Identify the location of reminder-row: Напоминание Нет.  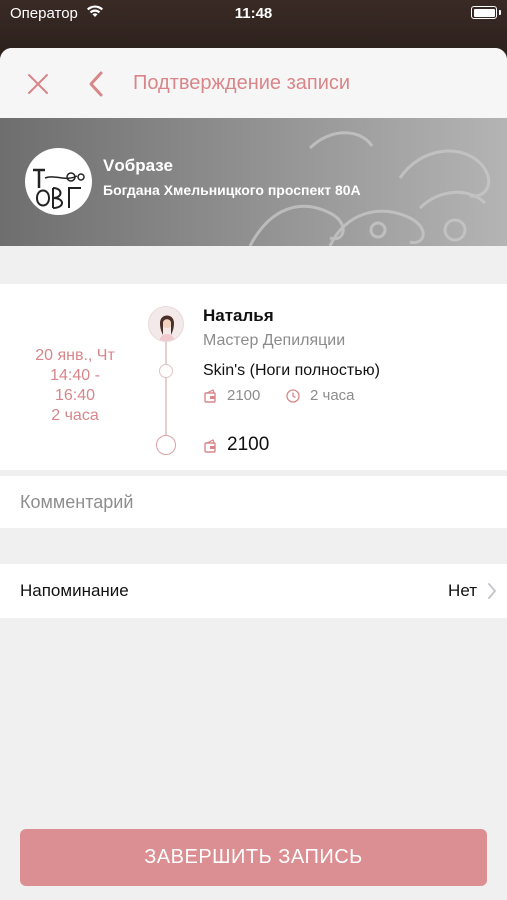
(253, 591).